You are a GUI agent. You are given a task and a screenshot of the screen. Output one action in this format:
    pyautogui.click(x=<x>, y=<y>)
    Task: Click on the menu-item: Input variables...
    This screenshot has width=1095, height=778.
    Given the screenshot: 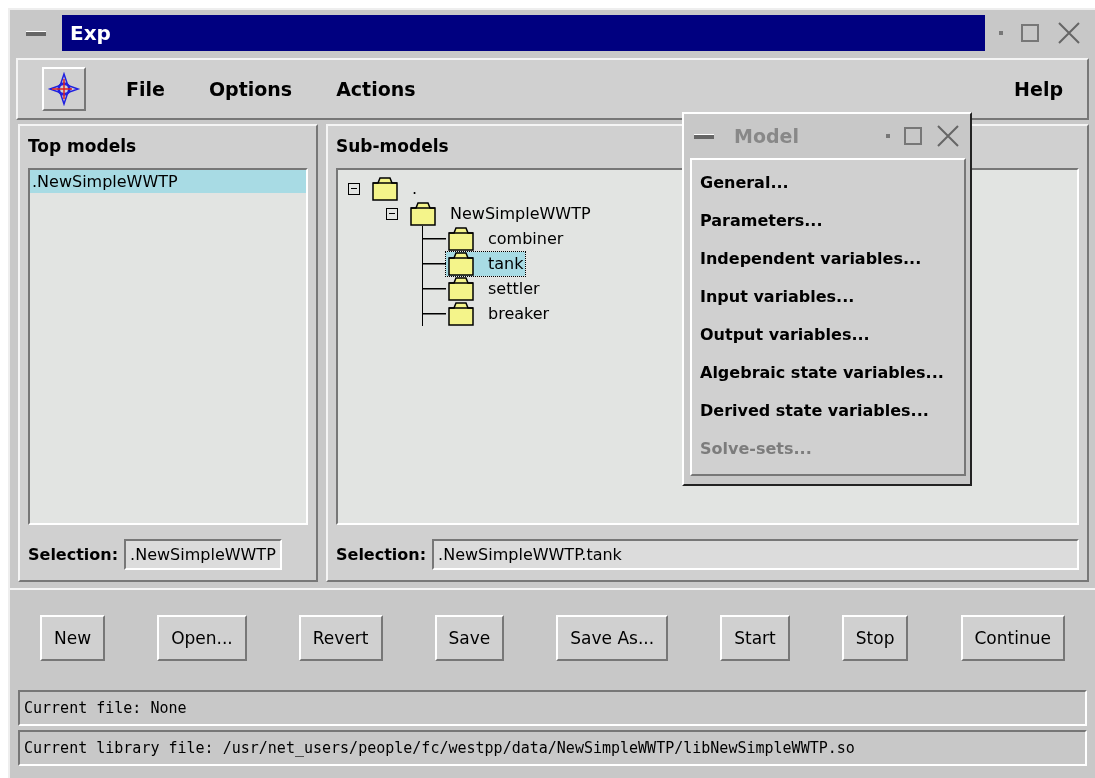 What is the action you would take?
    pyautogui.click(x=832, y=297)
    